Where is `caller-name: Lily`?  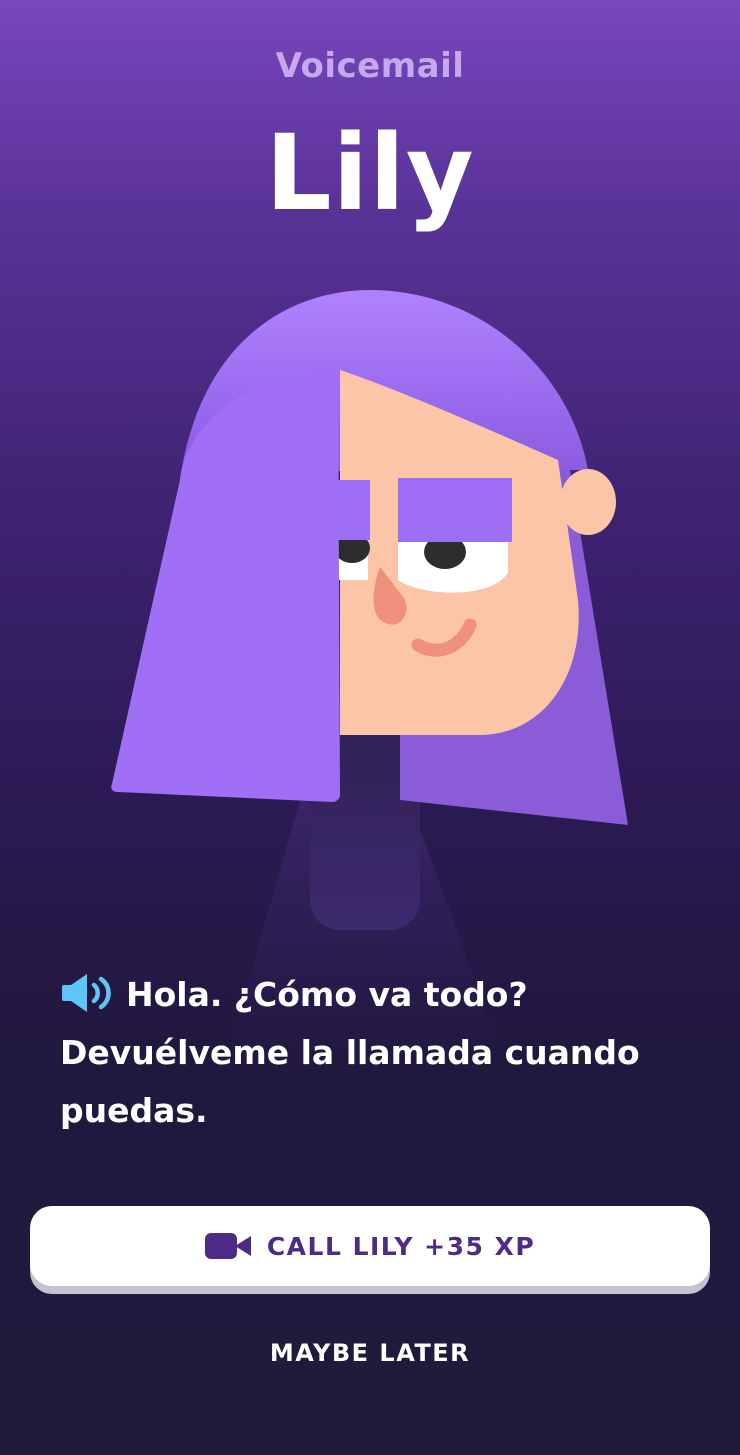
caller-name: Lily is located at coordinates (370, 173).